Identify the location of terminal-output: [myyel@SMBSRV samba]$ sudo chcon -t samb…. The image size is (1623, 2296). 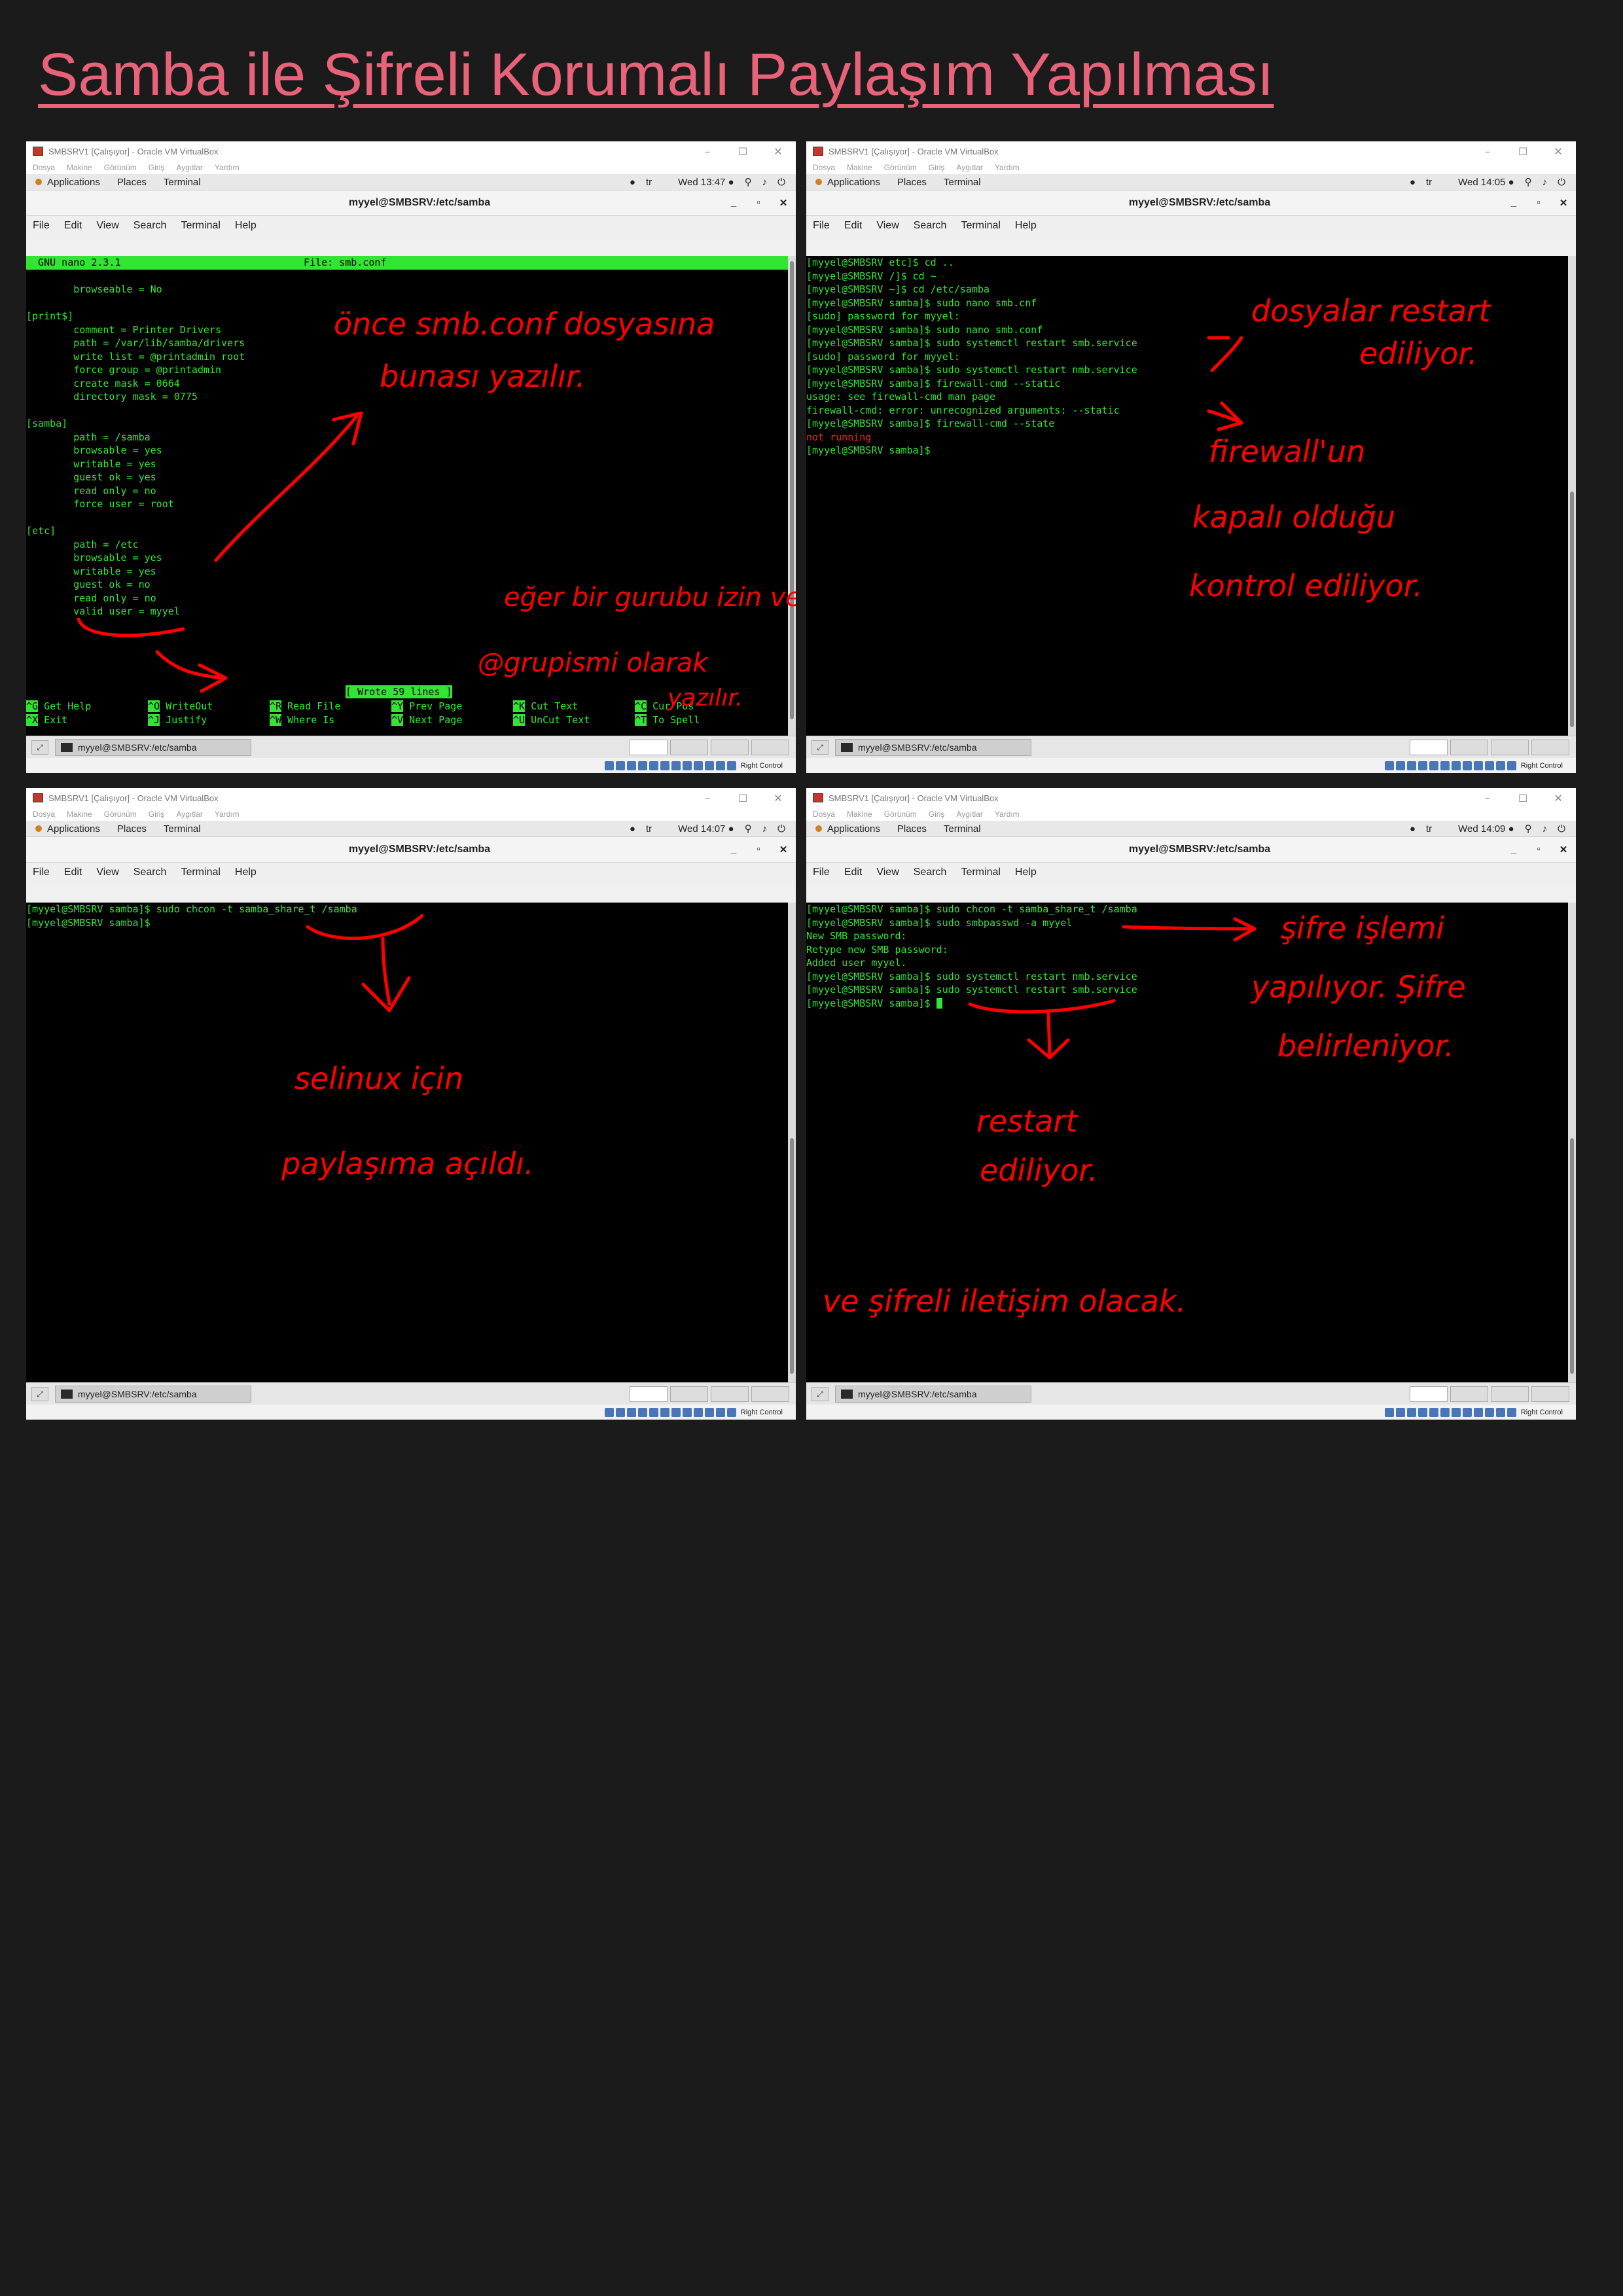
(407, 1142).